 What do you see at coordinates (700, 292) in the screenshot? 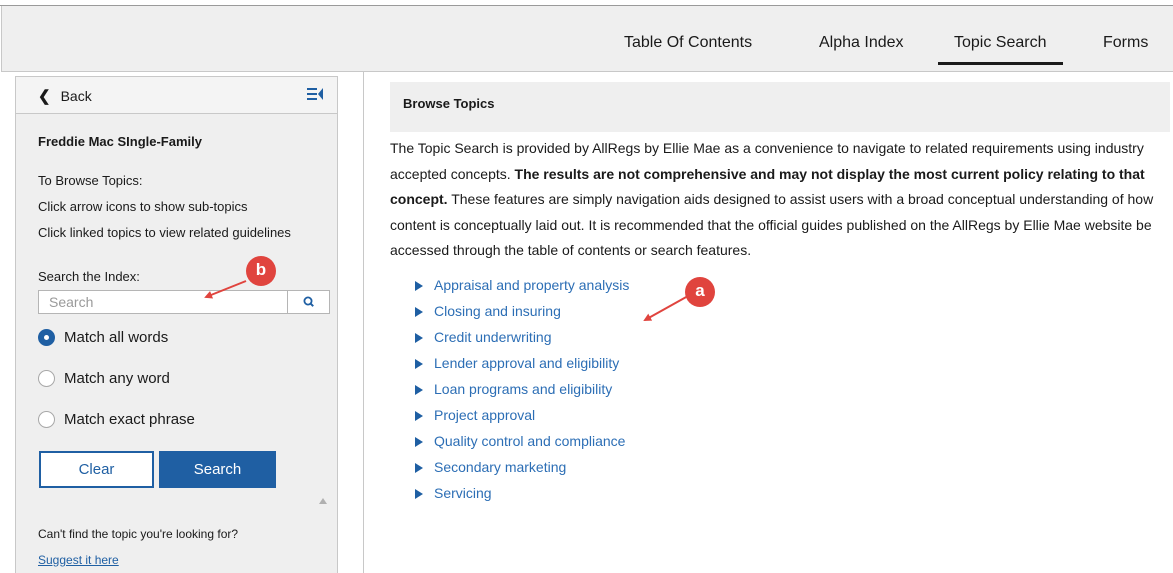
I see `callout-badge-a: a` at bounding box center [700, 292].